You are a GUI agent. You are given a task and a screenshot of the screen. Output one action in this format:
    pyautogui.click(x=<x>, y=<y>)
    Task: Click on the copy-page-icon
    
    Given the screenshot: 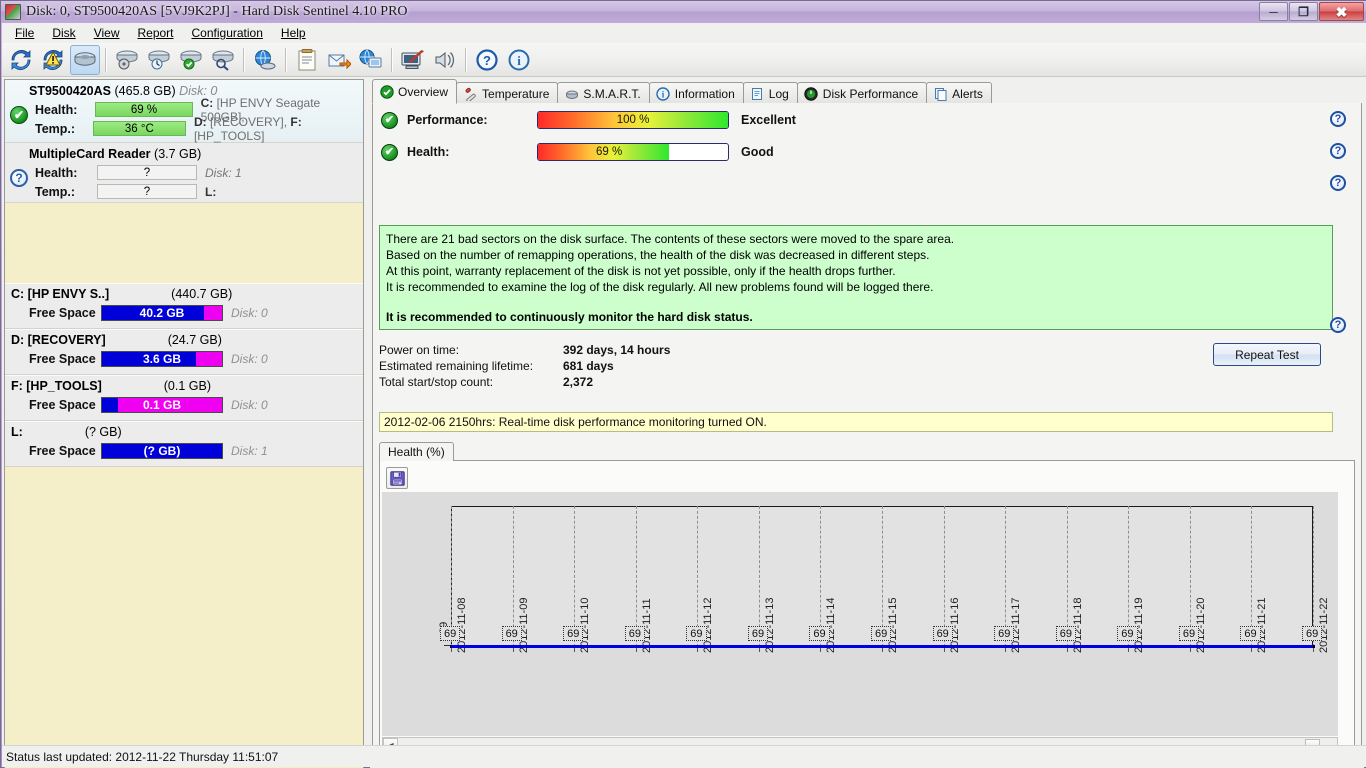 What is the action you would take?
    pyautogui.click(x=940, y=93)
    